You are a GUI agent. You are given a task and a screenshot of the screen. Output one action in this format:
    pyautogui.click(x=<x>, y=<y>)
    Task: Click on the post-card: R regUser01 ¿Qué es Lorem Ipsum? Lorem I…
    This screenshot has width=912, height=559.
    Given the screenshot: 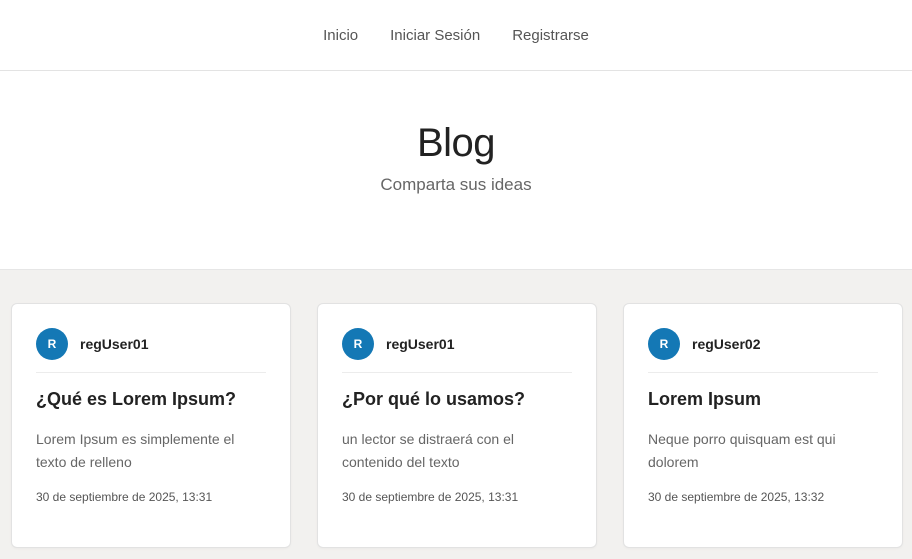 What is the action you would take?
    pyautogui.click(x=151, y=425)
    